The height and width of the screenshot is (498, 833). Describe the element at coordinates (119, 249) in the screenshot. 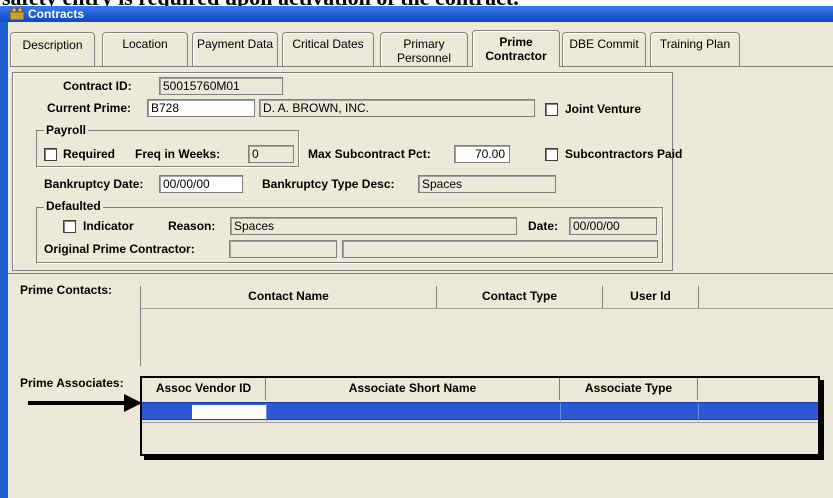

I see `original-prime-label: Original Prime Contractor:` at that location.